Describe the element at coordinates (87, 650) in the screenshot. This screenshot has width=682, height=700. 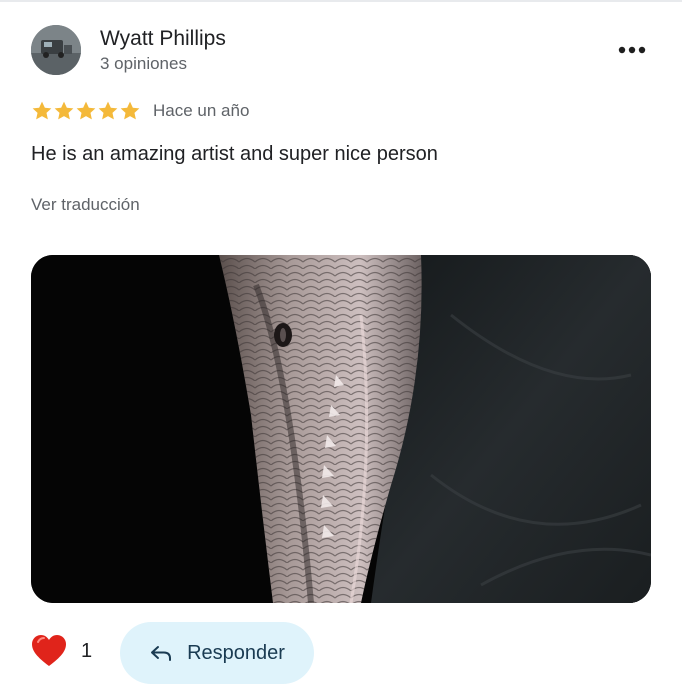
I see `like-count: 1` at that location.